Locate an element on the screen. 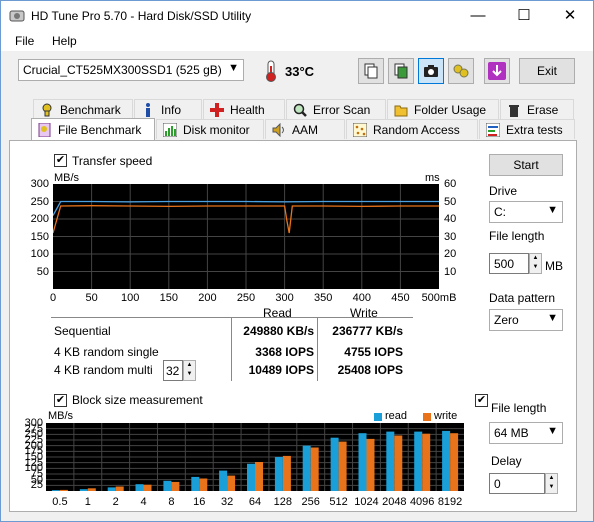  data-pattern-select: Zero ▼ is located at coordinates (526, 320).